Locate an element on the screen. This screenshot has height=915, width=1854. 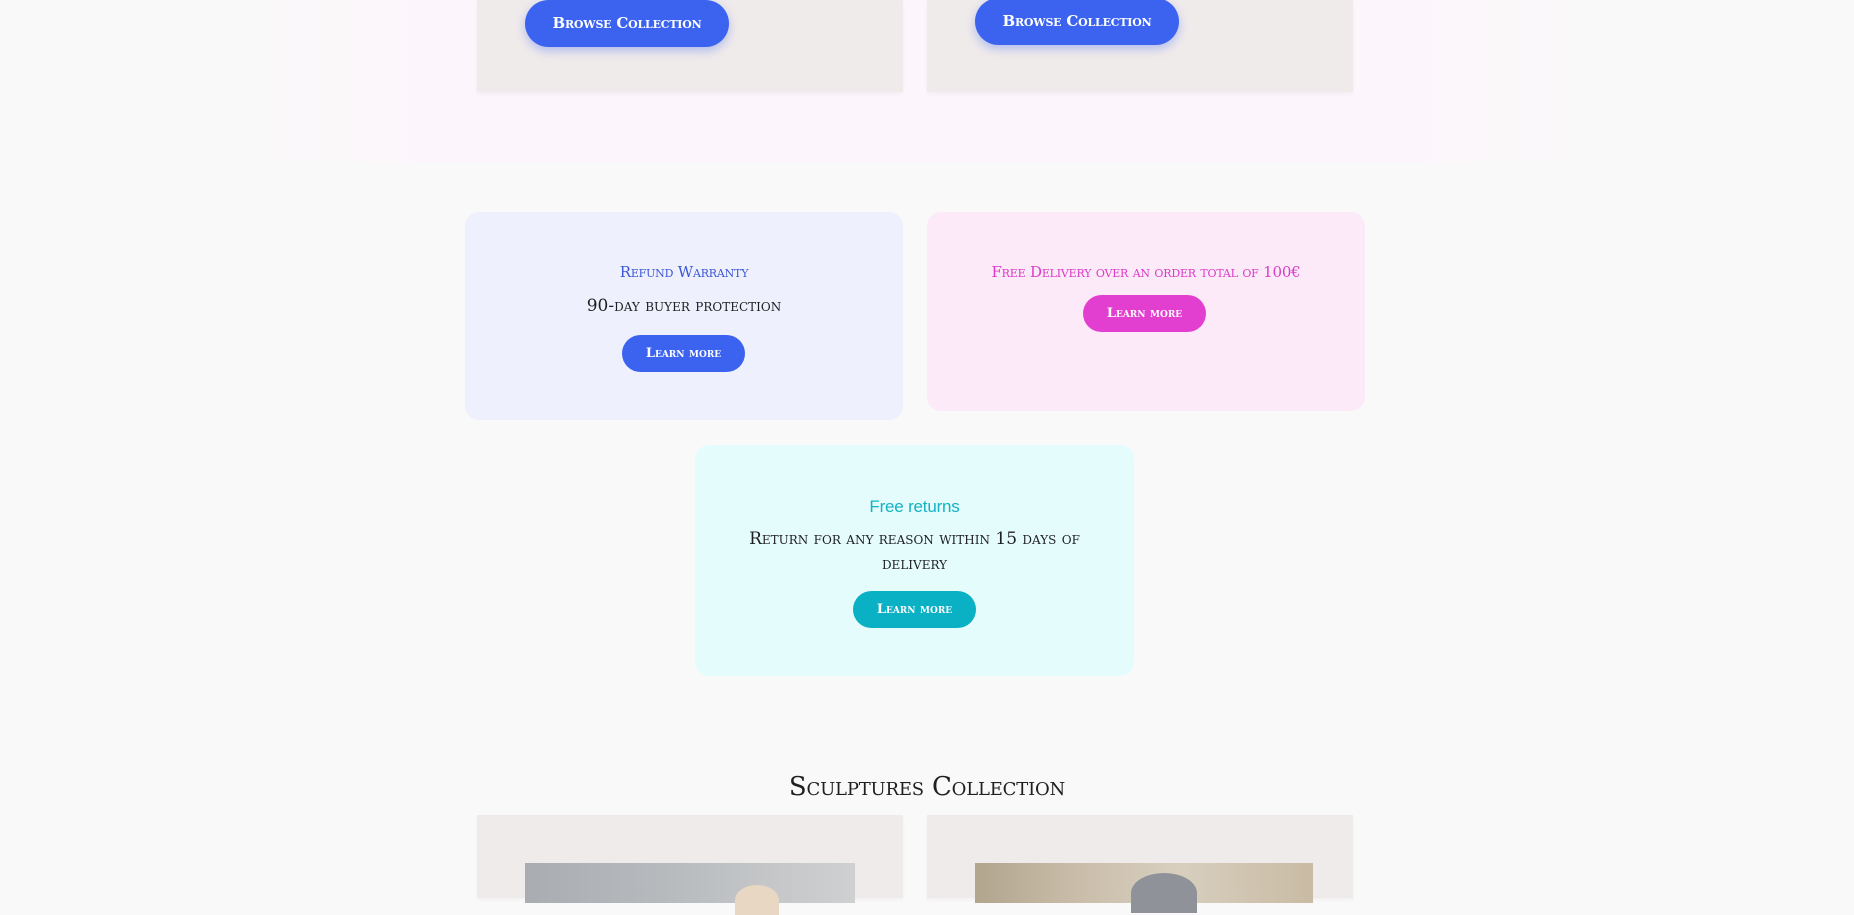
delivery-learn-more-button: Learn more is located at coordinates (1144, 313).